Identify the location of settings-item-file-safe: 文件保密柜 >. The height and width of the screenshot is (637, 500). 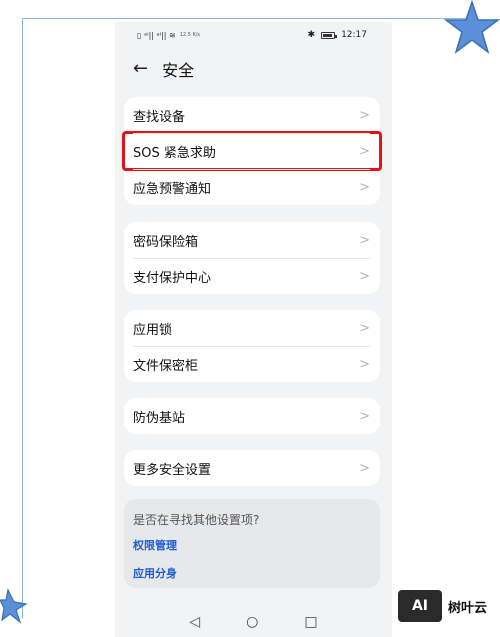
(252, 364).